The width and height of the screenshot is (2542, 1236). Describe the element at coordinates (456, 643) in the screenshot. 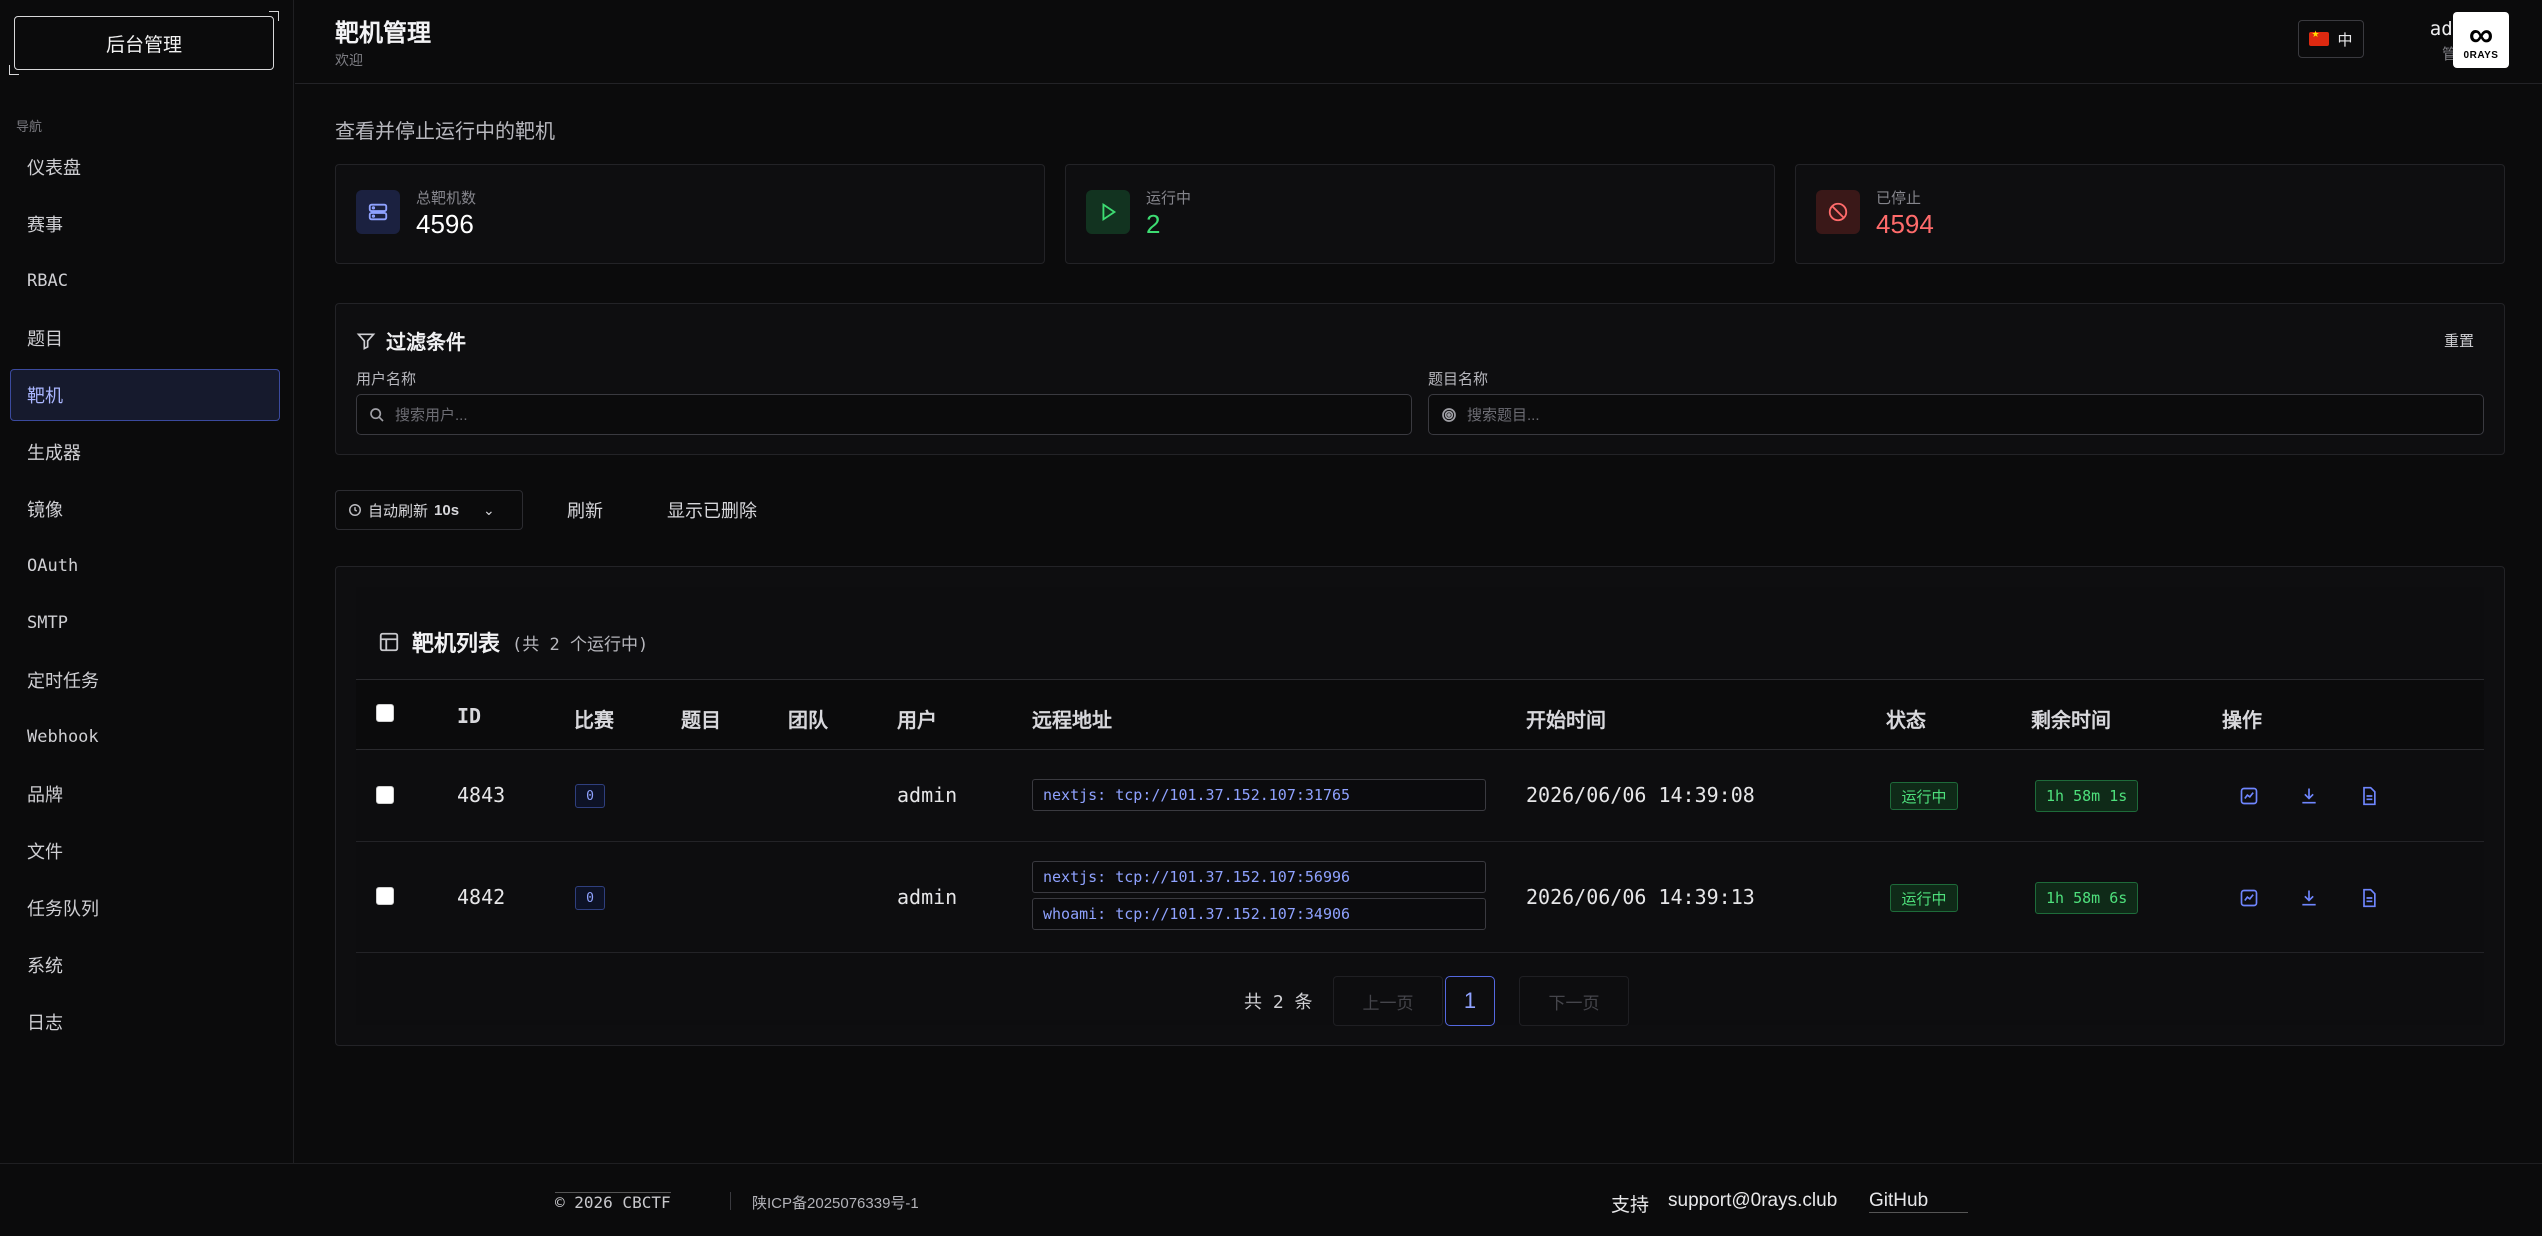

I see `table-title-text: 靶机列表` at that location.